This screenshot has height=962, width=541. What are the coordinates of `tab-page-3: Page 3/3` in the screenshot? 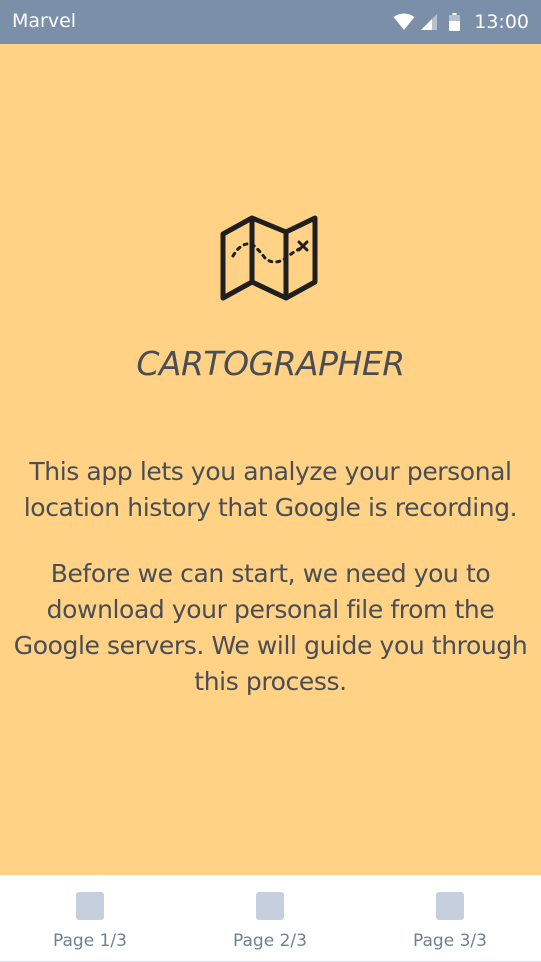 It's located at (450, 918).